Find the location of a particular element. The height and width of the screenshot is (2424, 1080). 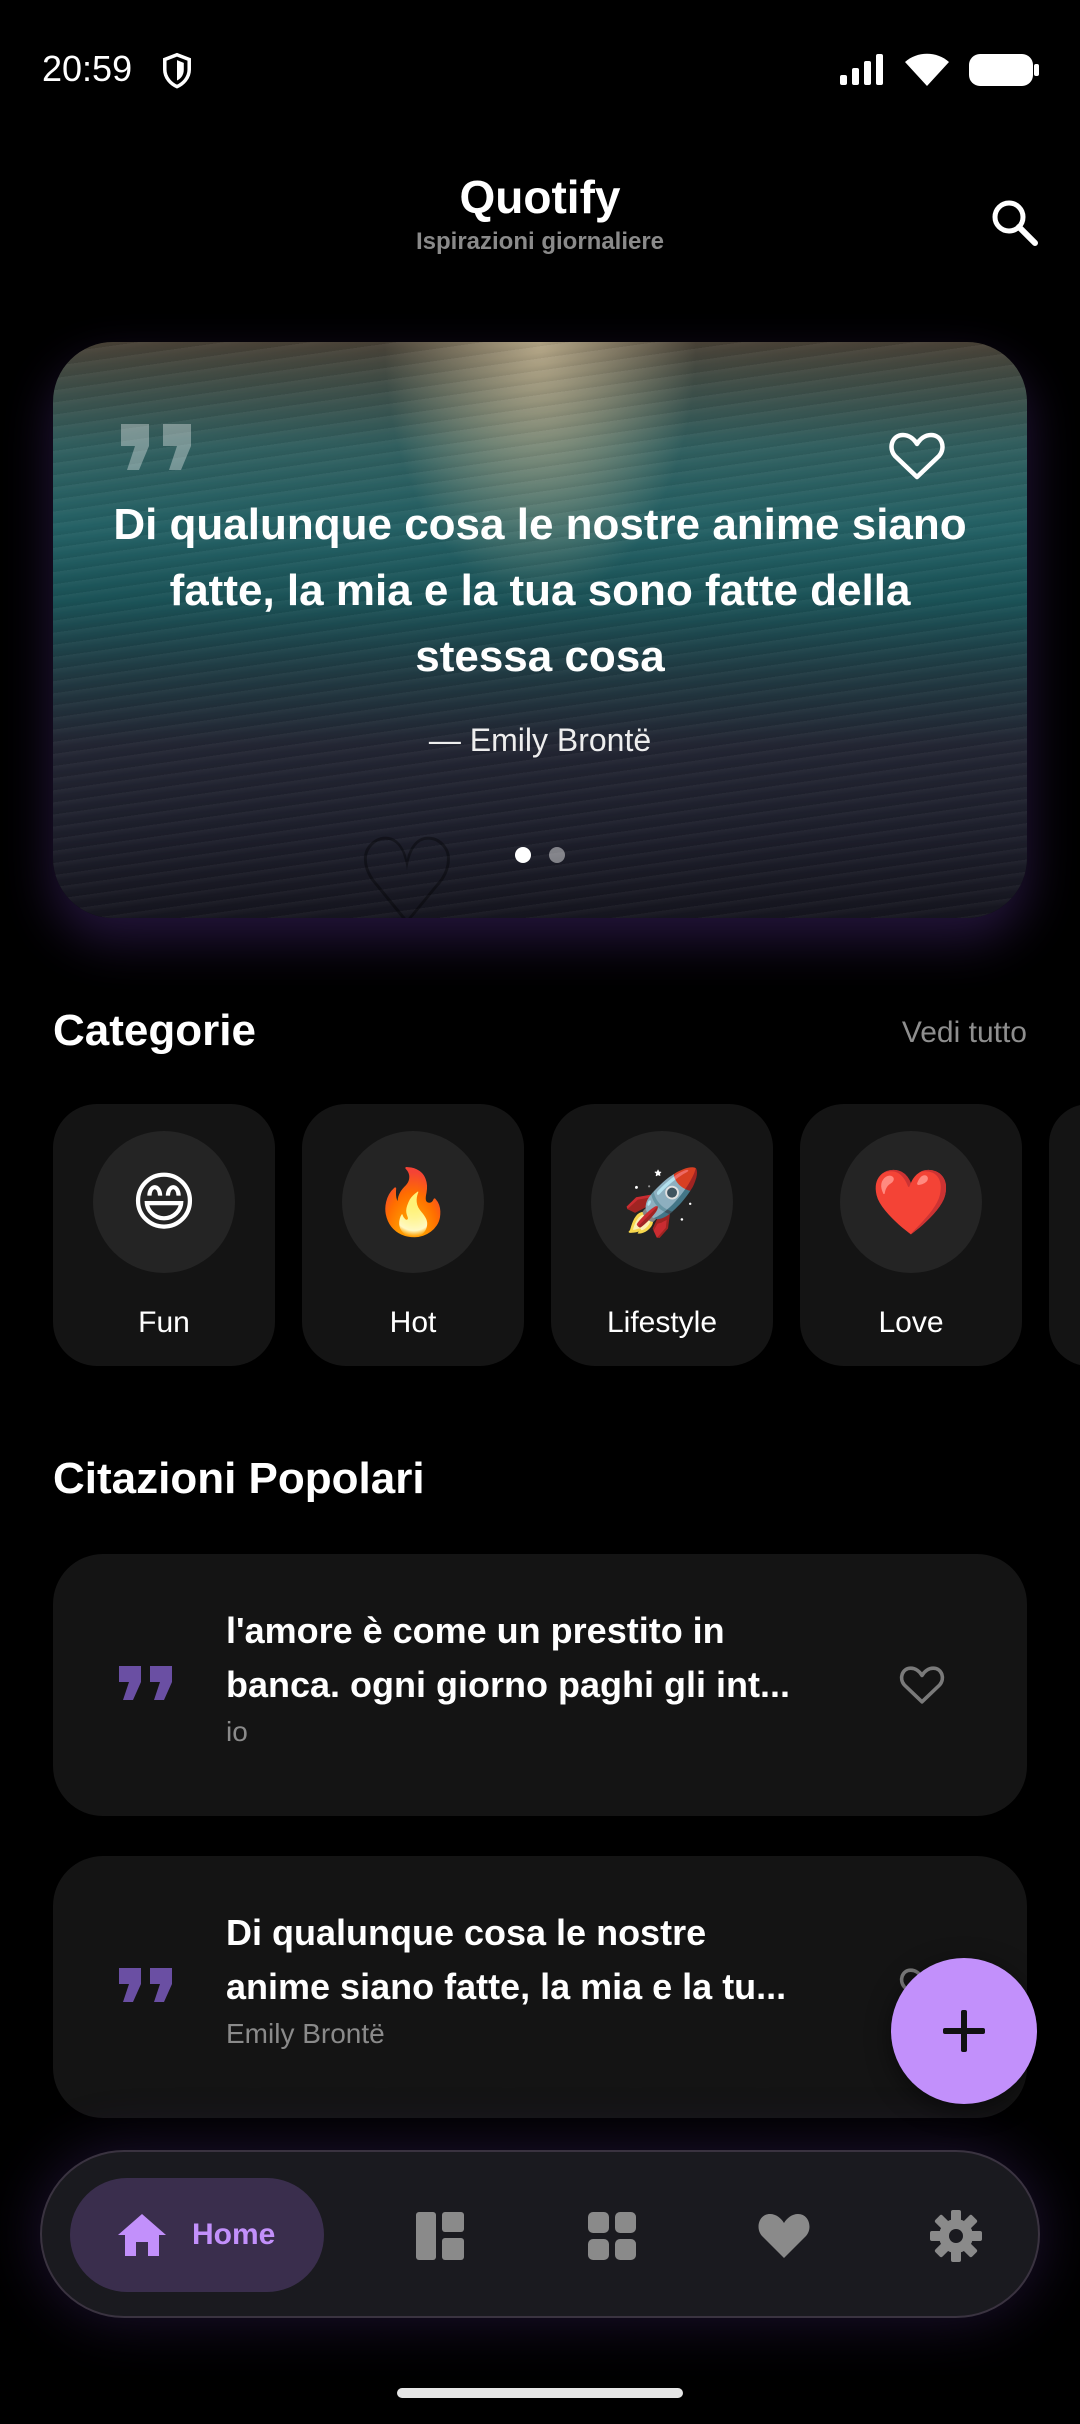

page-dot is located at coordinates (557, 855).